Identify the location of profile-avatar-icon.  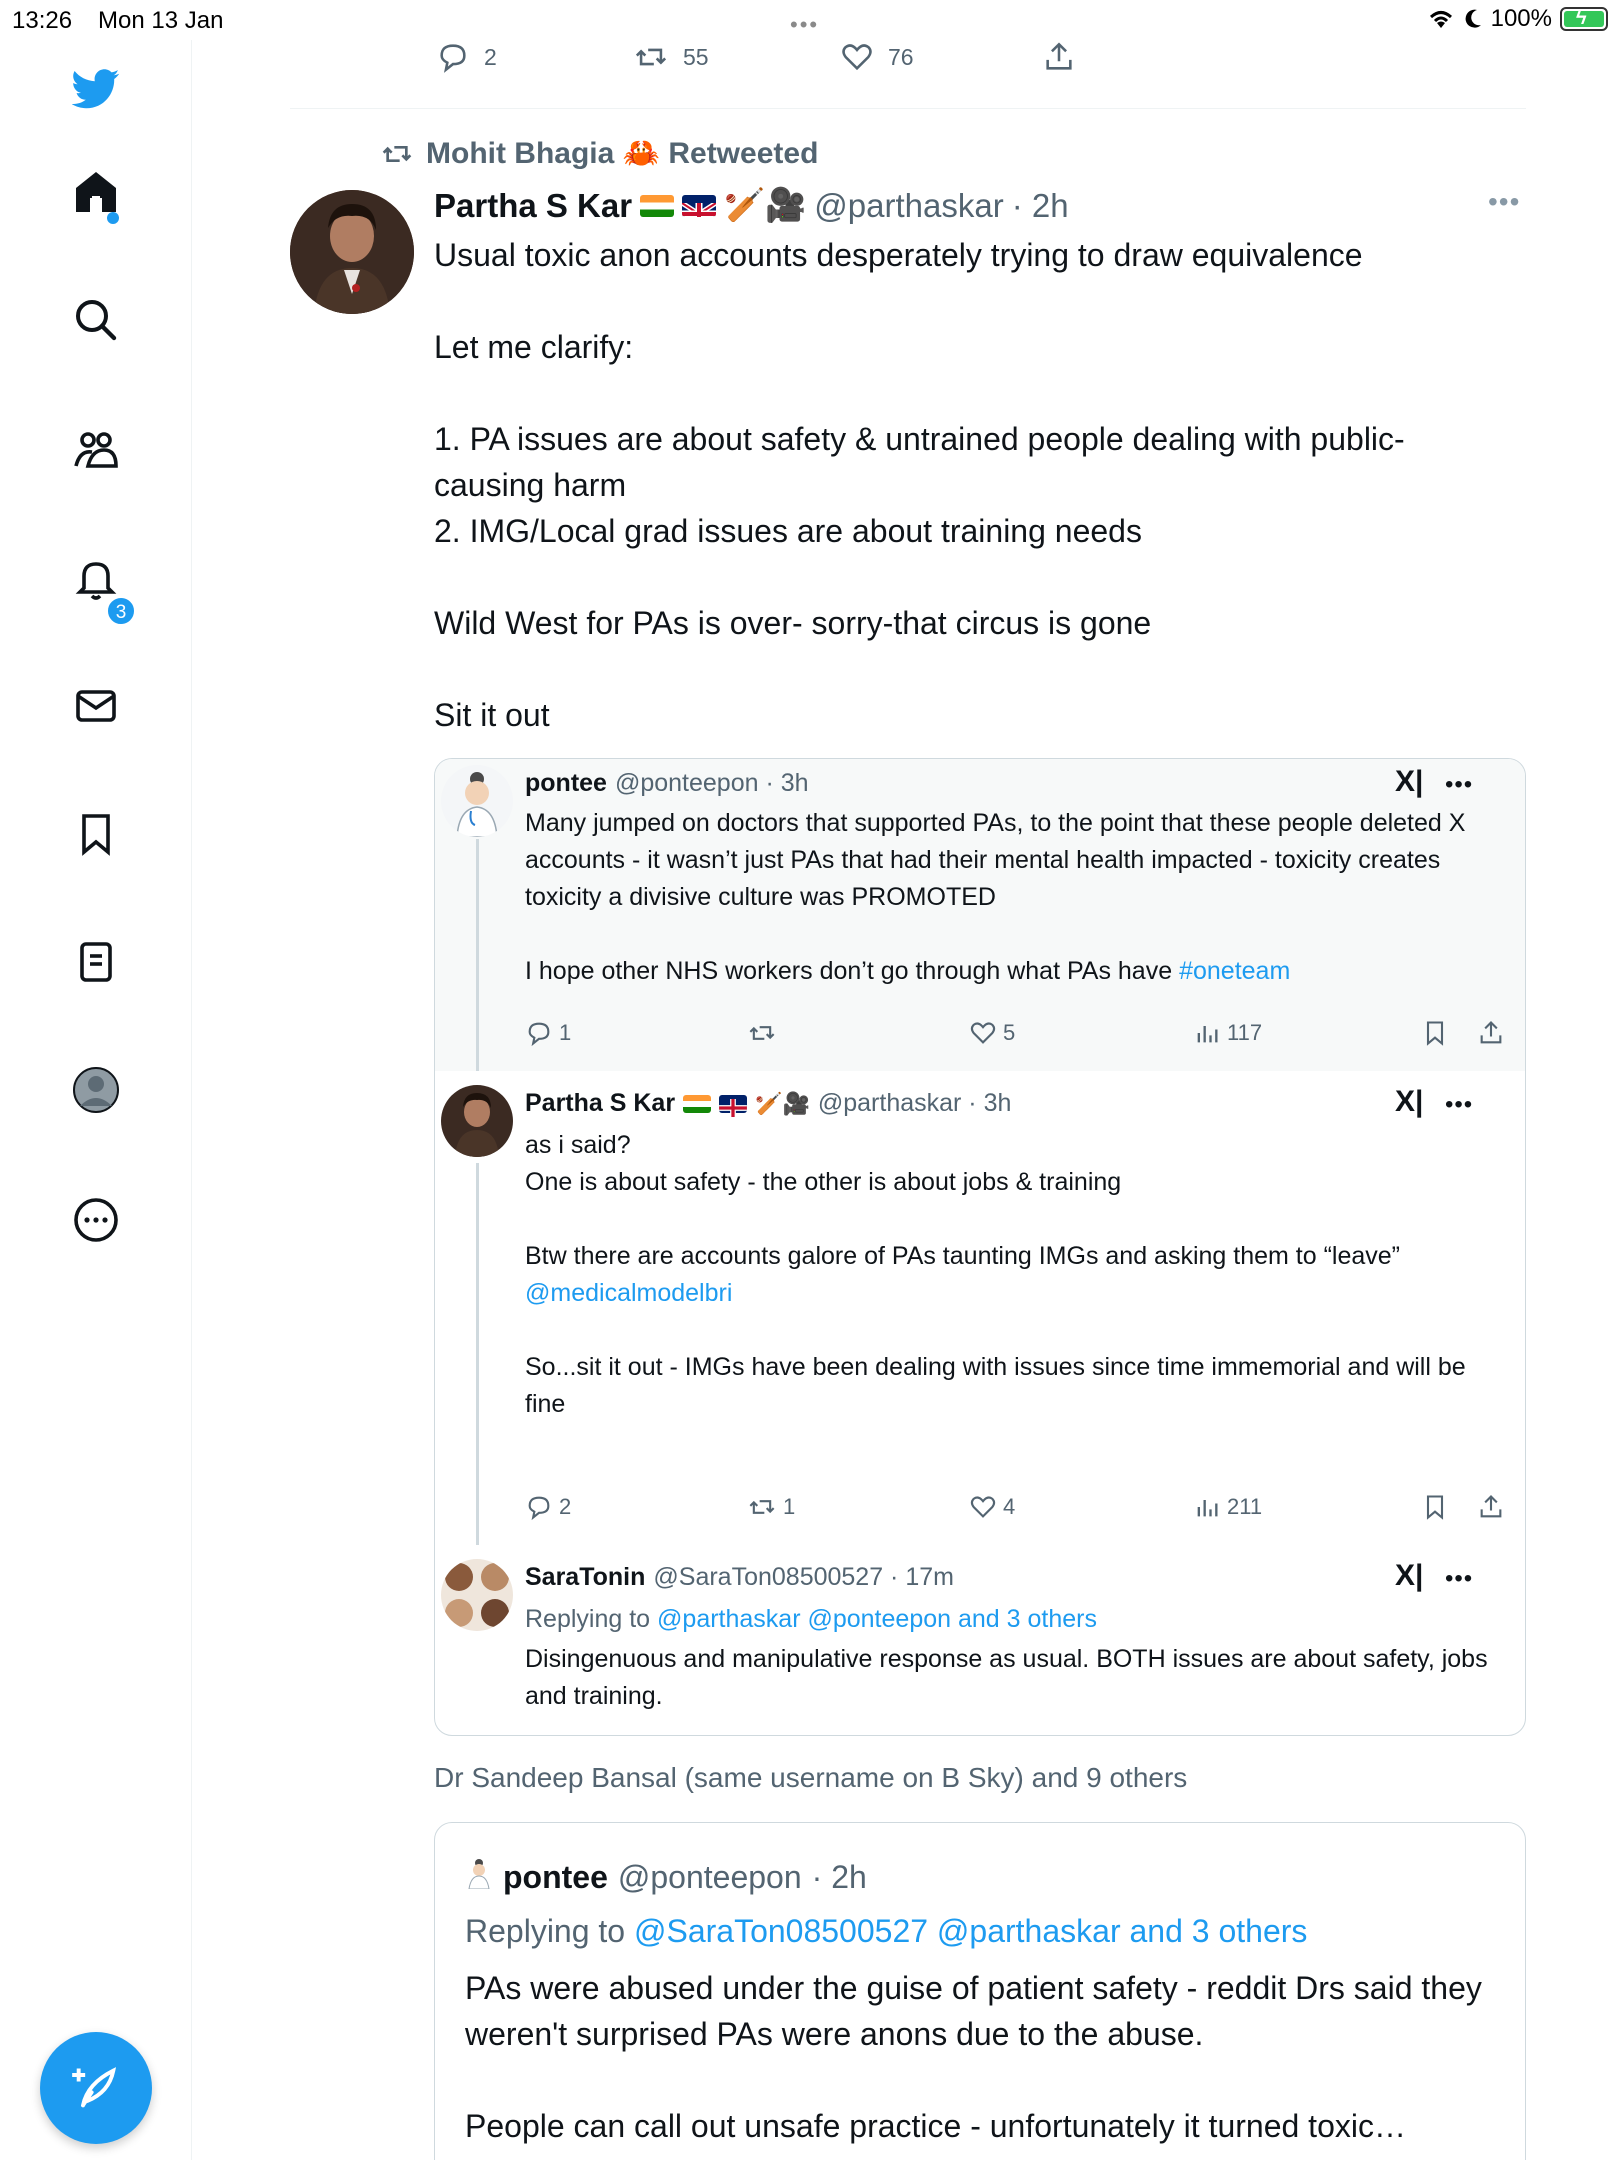
(96, 1090).